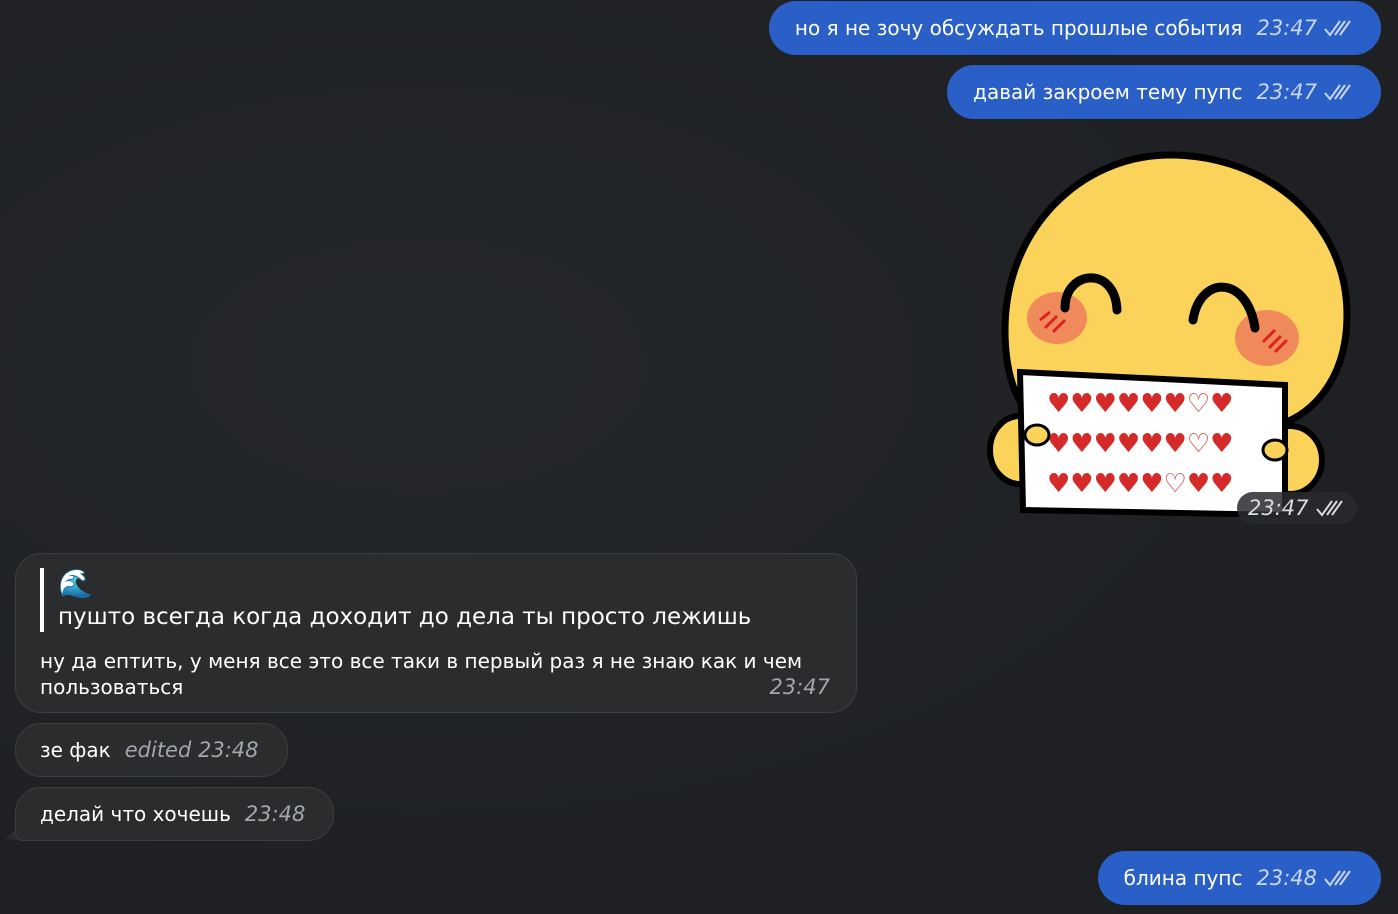  What do you see at coordinates (191, 750) in the screenshot?
I see `message-time: edited 23:48` at bounding box center [191, 750].